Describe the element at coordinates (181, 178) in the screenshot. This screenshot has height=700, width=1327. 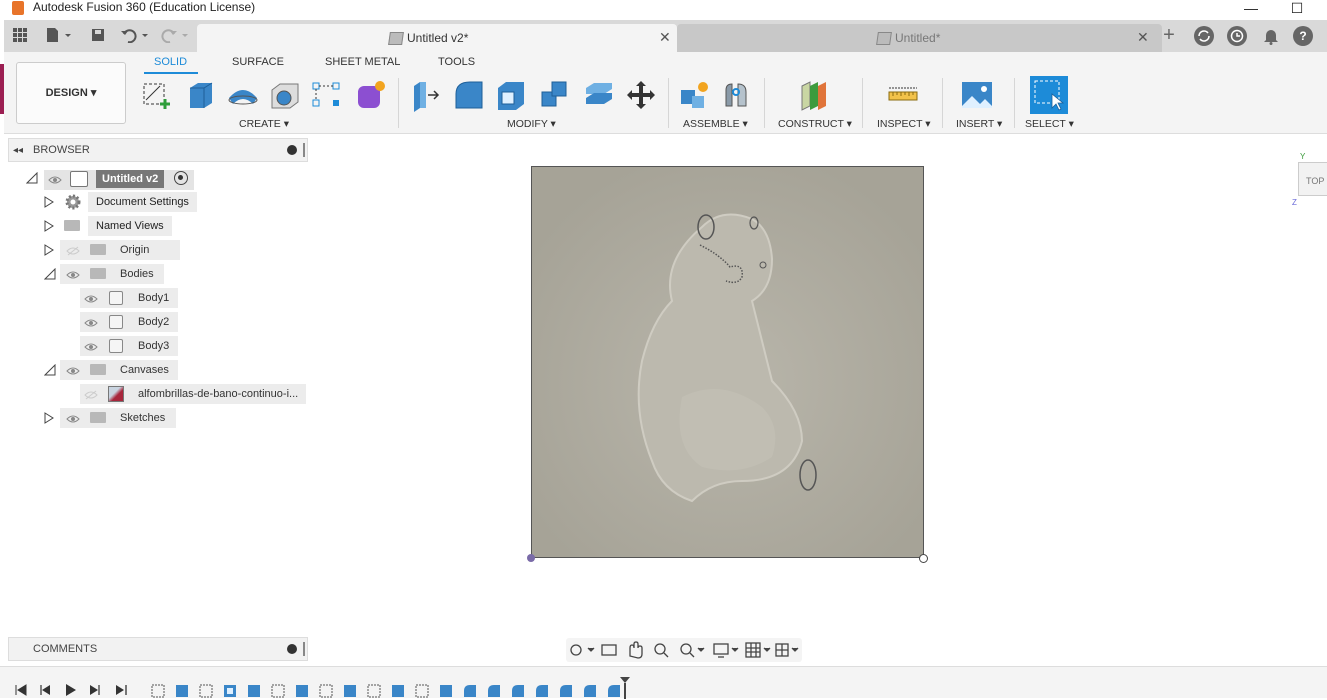
I see `activate-radio-icon` at that location.